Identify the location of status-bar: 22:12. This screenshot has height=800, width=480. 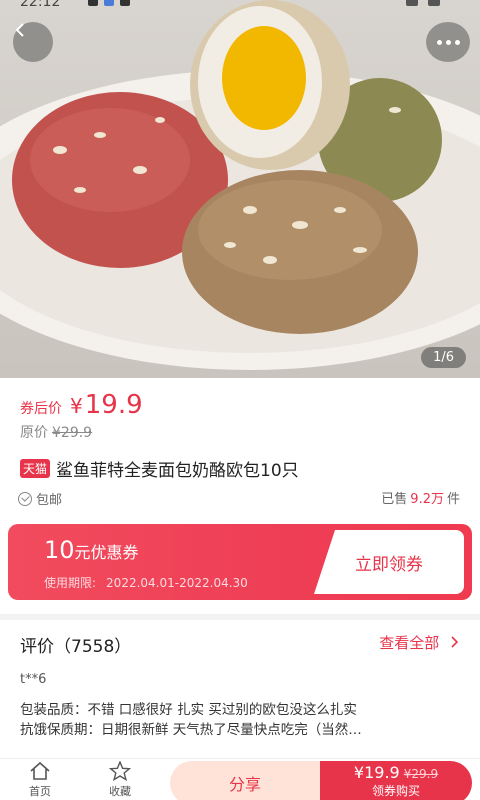
(240, 7).